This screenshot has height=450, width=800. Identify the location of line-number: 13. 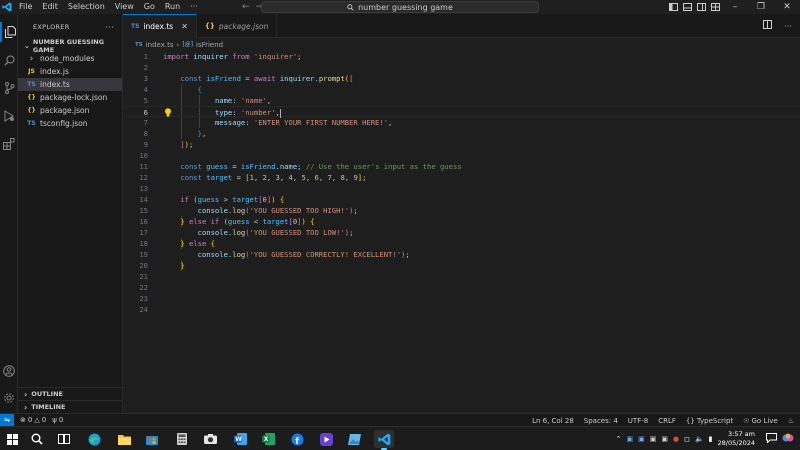
(143, 188).